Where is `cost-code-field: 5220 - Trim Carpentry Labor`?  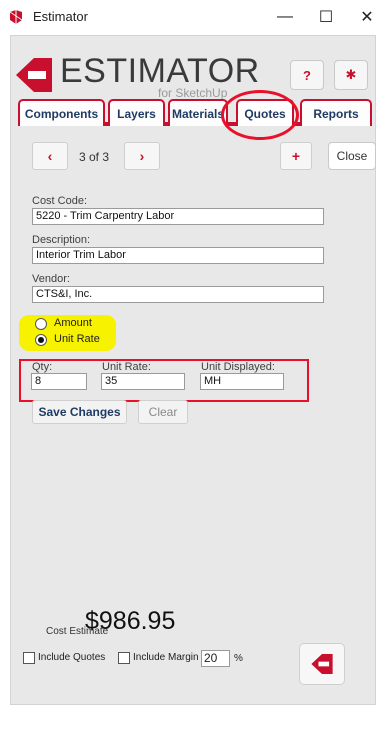
cost-code-field: 5220 - Trim Carpentry Labor is located at coordinates (178, 216).